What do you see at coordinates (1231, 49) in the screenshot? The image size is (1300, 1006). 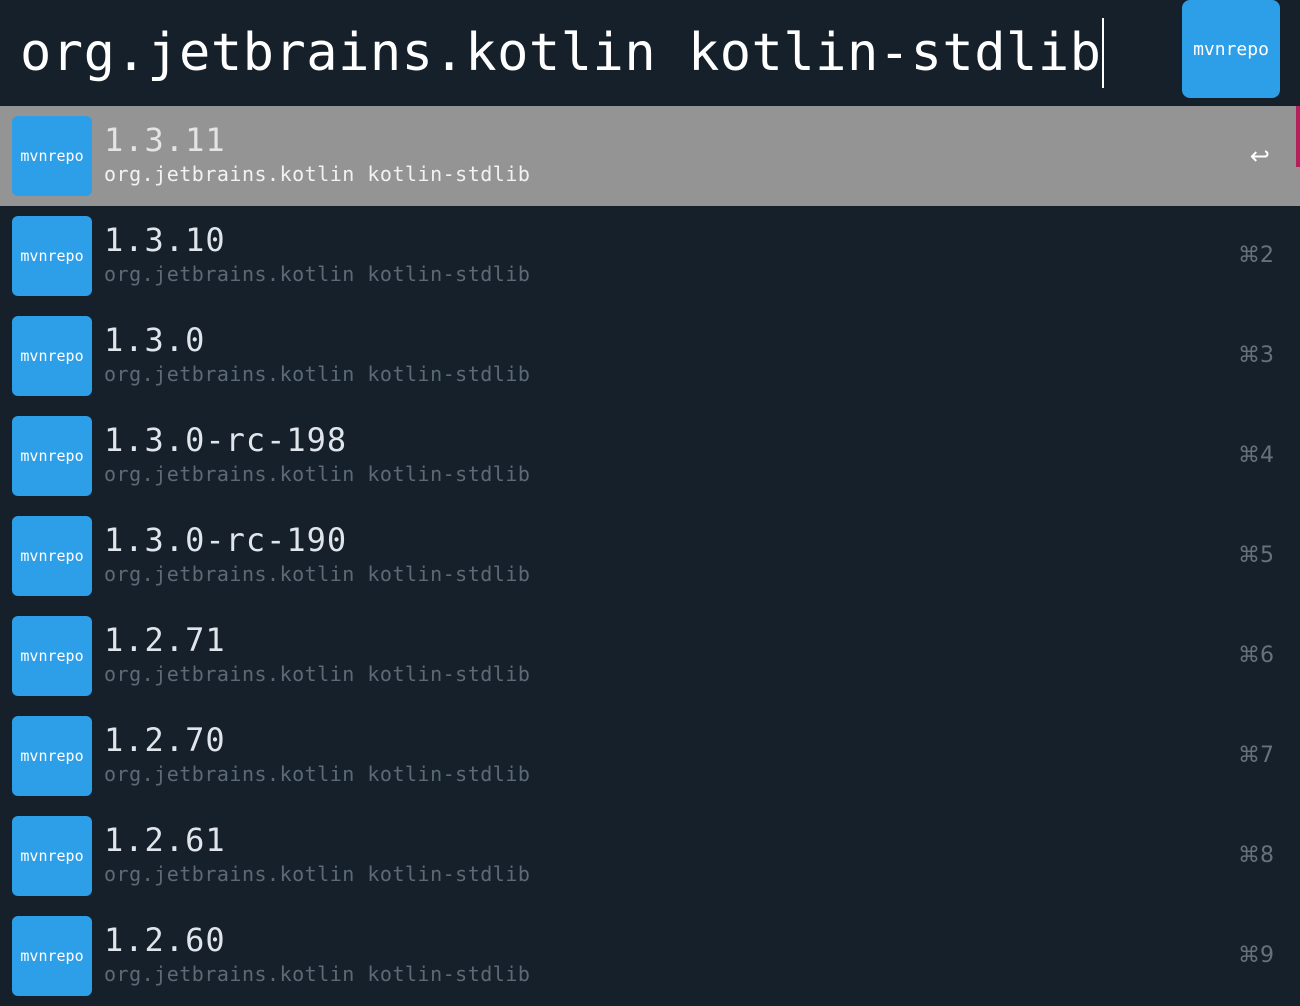 I see `mvnrepo-source-icon: mvnrepo` at bounding box center [1231, 49].